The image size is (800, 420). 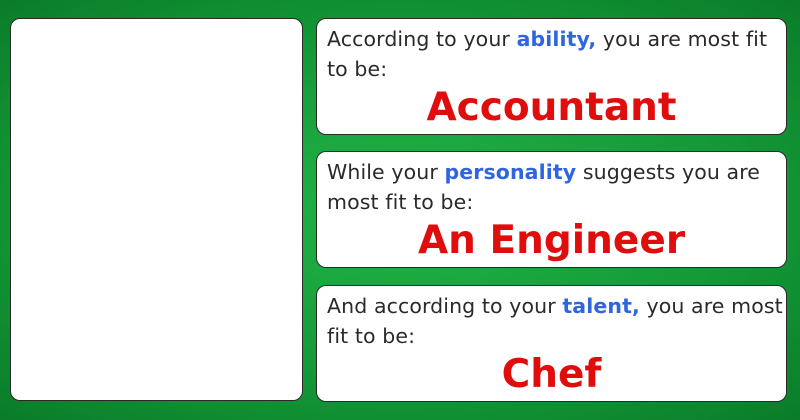 I want to click on personality-prefix: While your, so click(x=386, y=172).